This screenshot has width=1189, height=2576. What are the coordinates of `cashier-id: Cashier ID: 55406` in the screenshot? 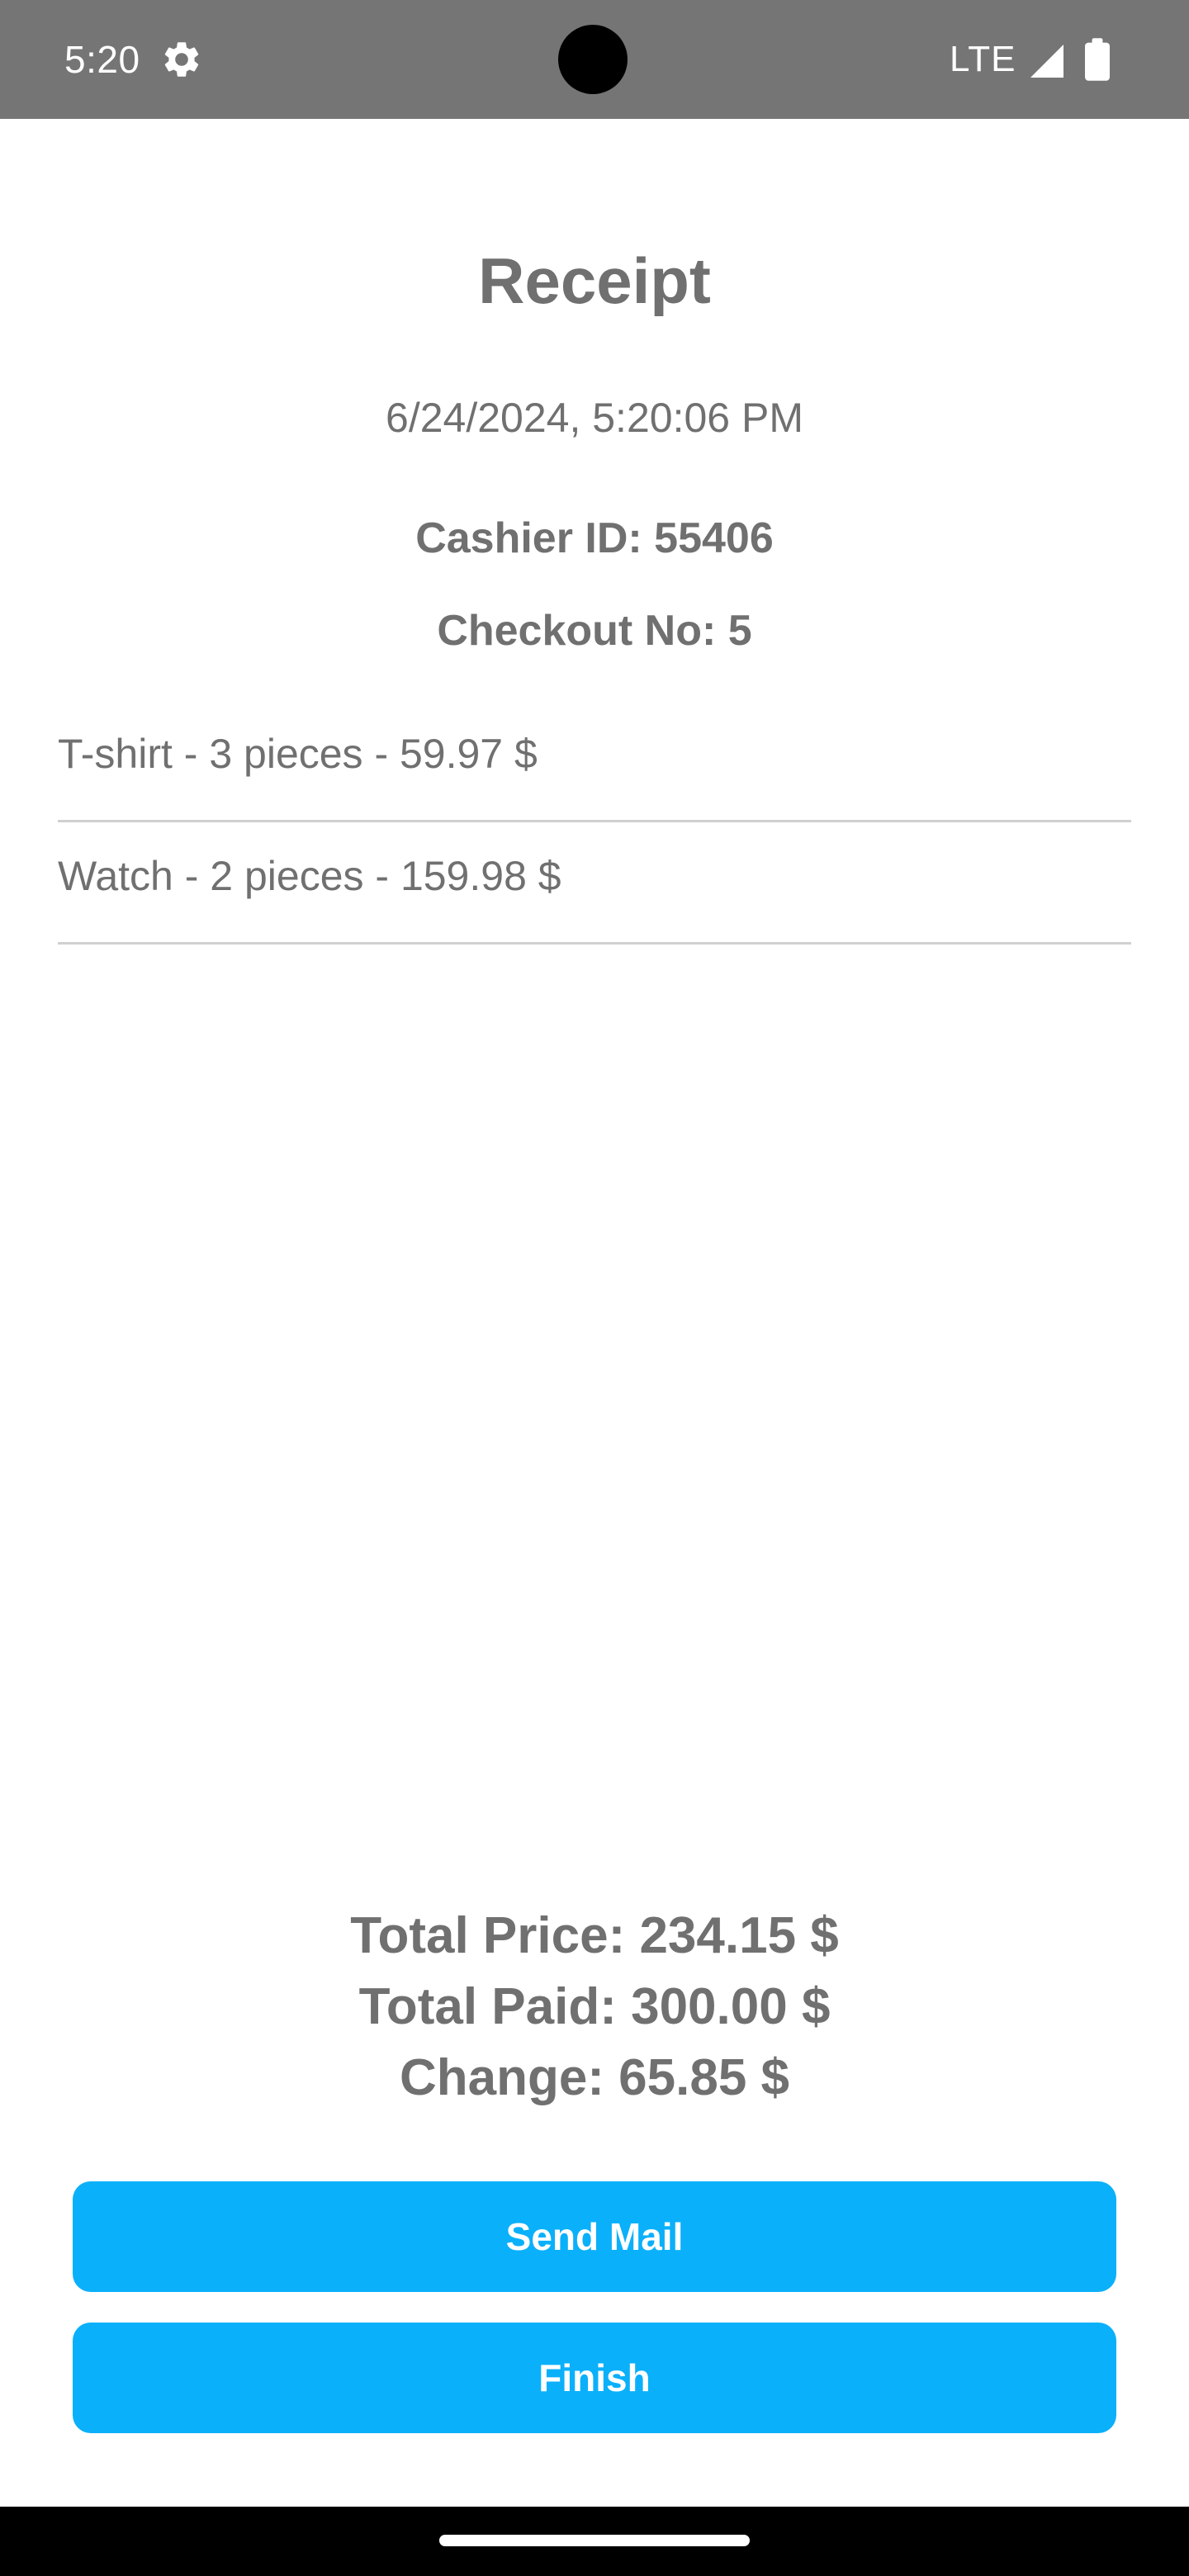 It's located at (594, 538).